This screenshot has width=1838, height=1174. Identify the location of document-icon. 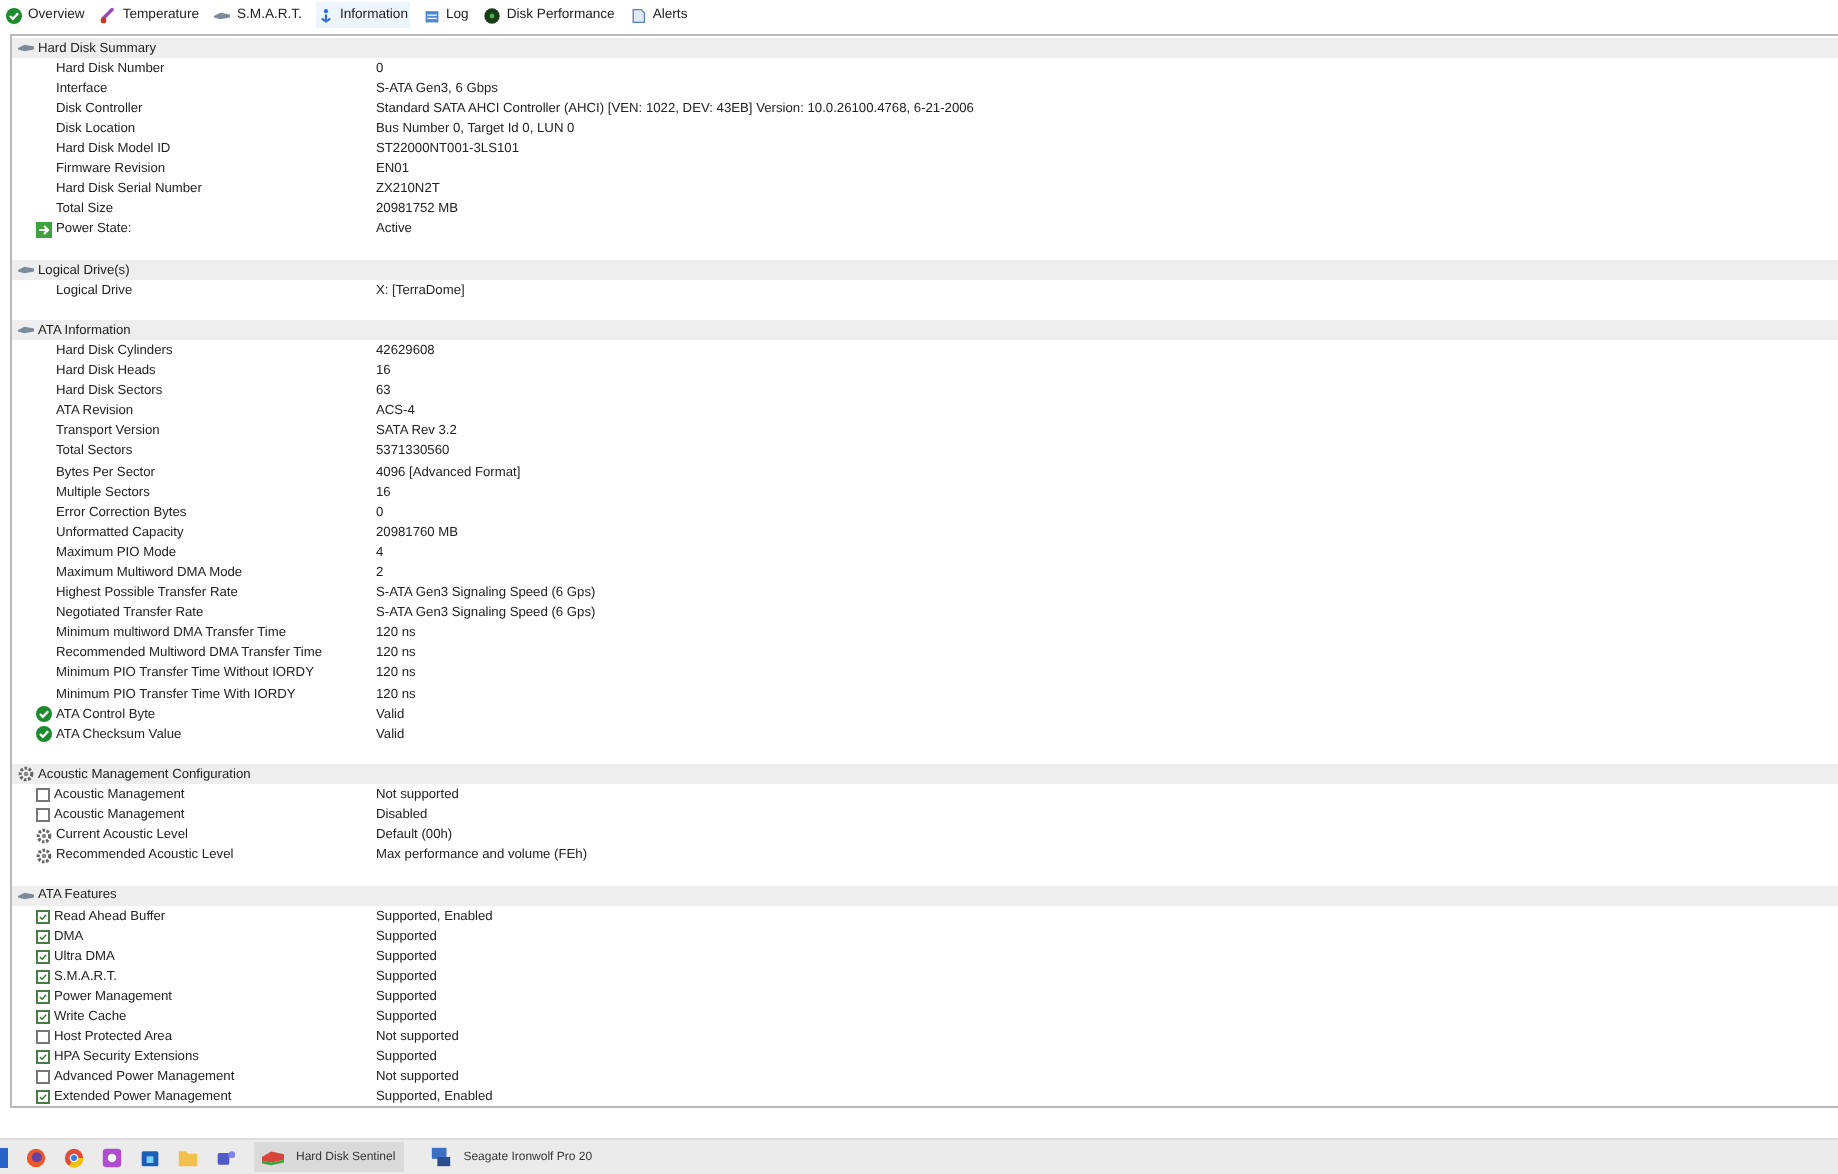
(638, 15).